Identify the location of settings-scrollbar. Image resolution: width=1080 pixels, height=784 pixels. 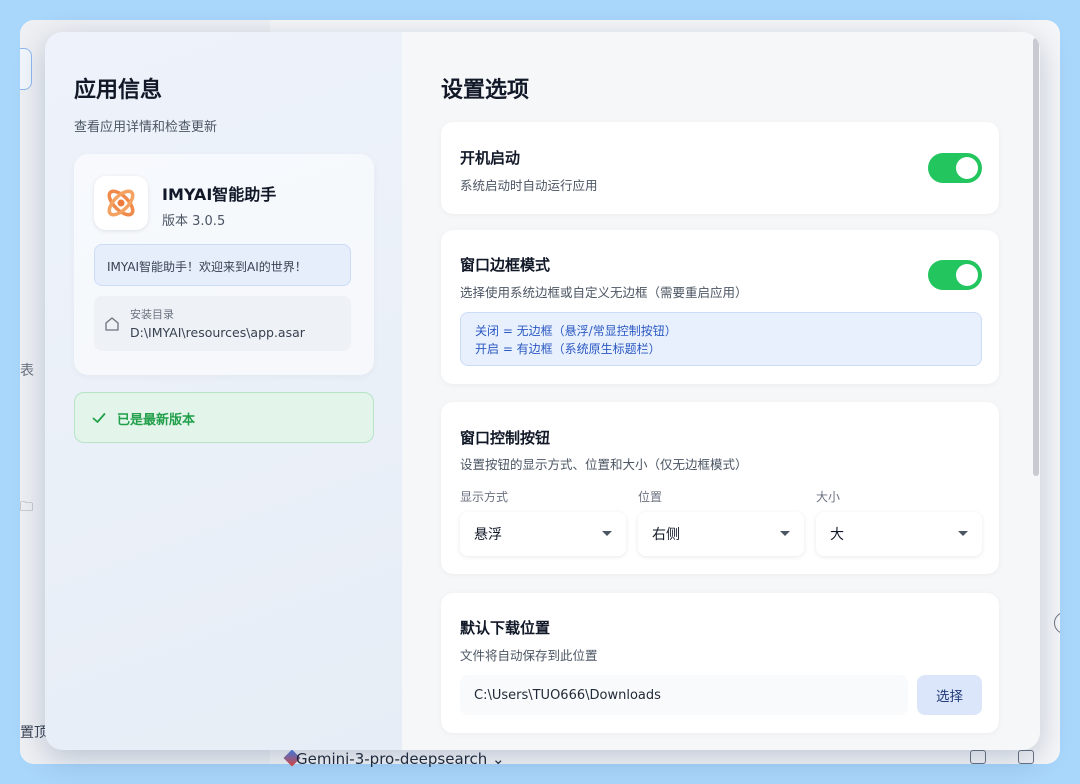
(1036, 391).